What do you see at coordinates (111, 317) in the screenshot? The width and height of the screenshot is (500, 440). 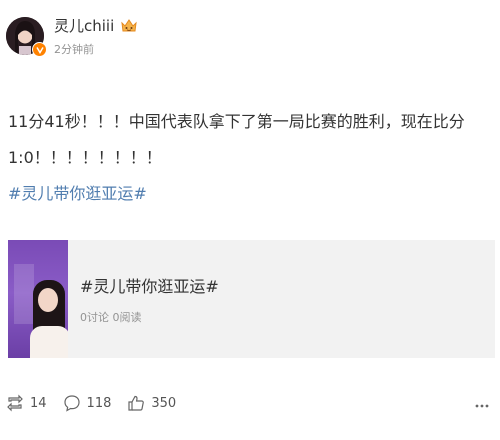 I see `topic-card-stats: 0讨论 0阅读` at bounding box center [111, 317].